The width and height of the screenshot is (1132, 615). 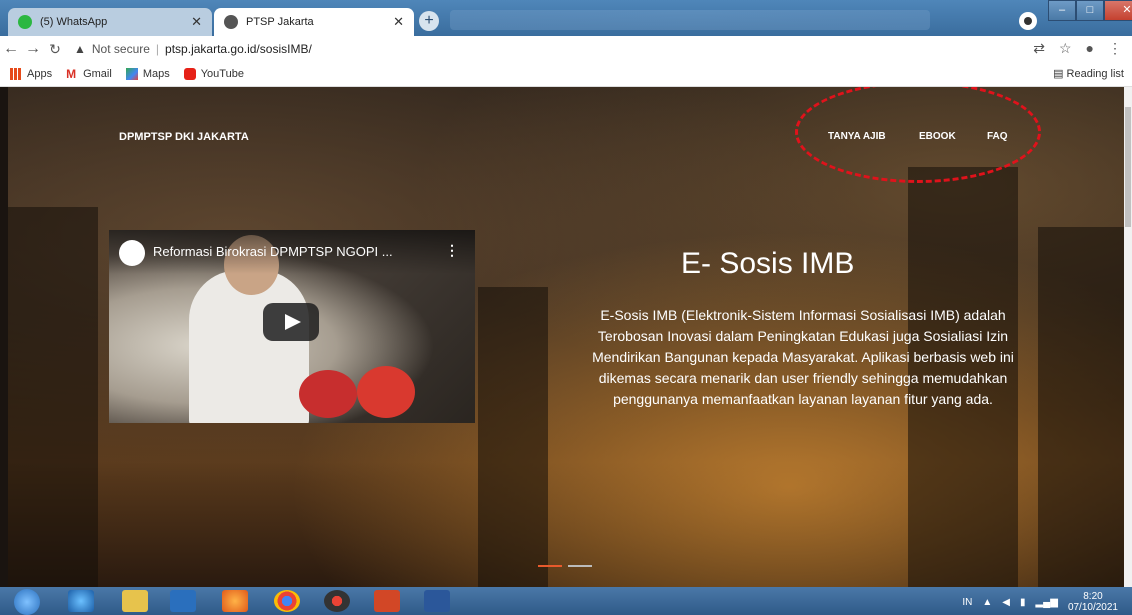 I want to click on windows-taskbar: IN ▲ ◀ ▮ ▂▄▆ 8:20 07/10/2021, so click(x=566, y=601).